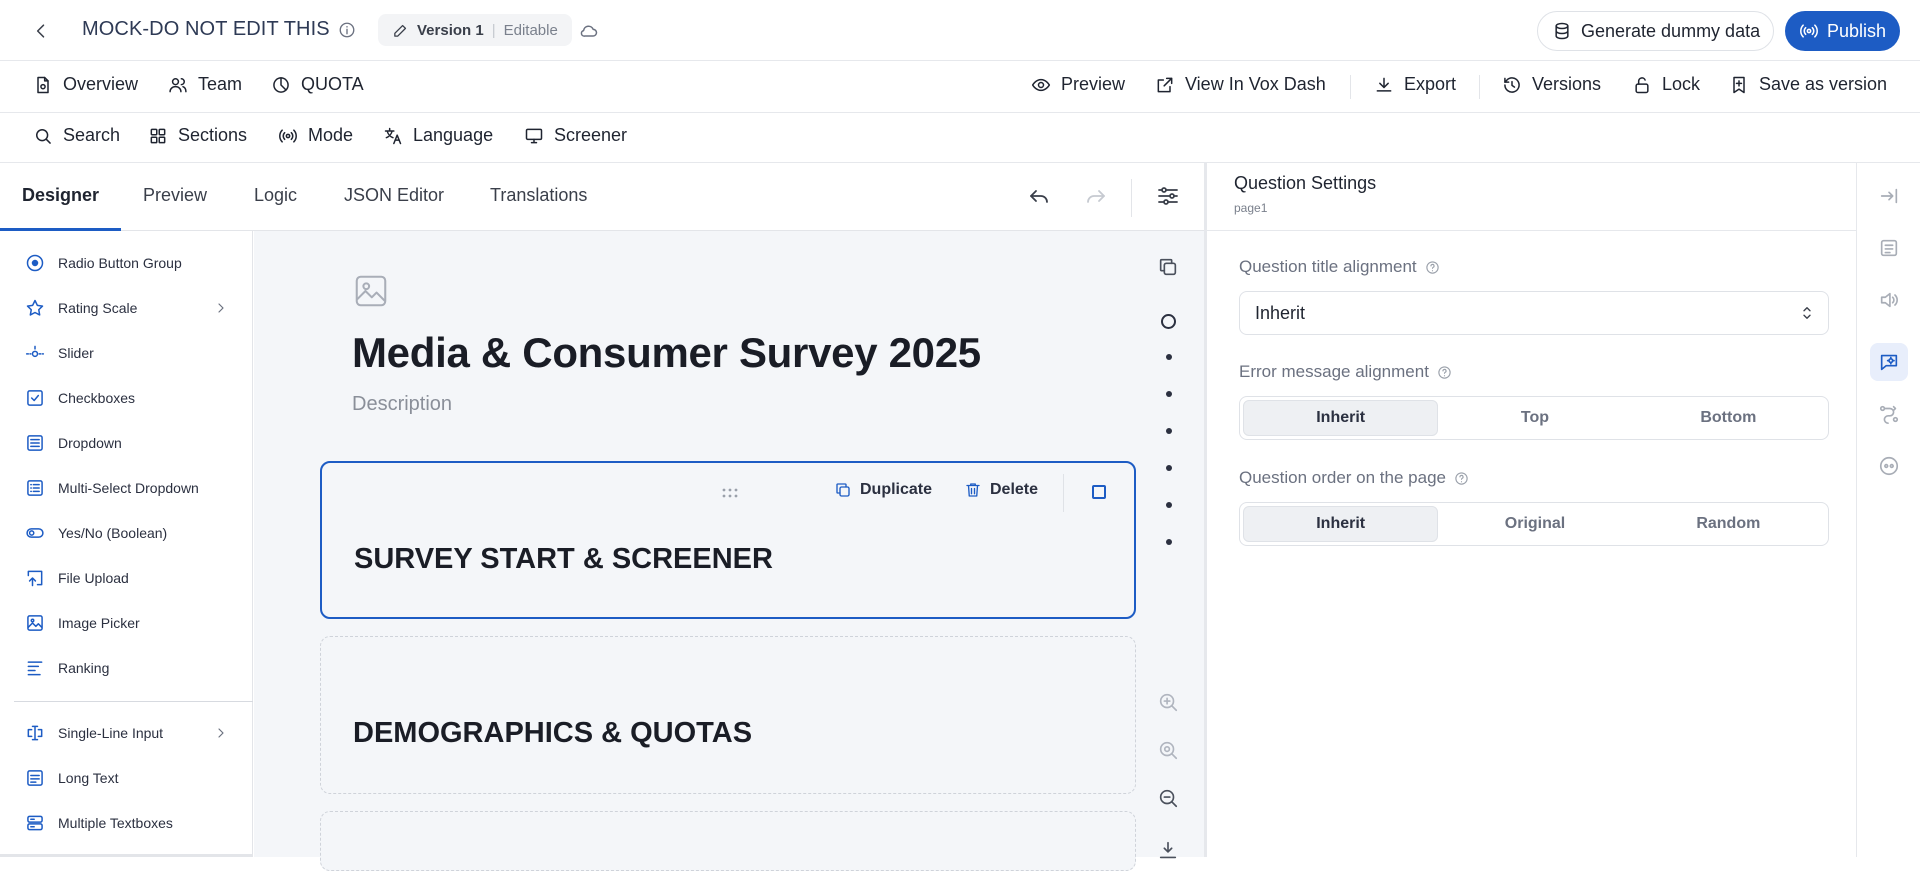  What do you see at coordinates (126, 308) in the screenshot?
I see `toolbox-item-rating-scale: Rating Scale` at bounding box center [126, 308].